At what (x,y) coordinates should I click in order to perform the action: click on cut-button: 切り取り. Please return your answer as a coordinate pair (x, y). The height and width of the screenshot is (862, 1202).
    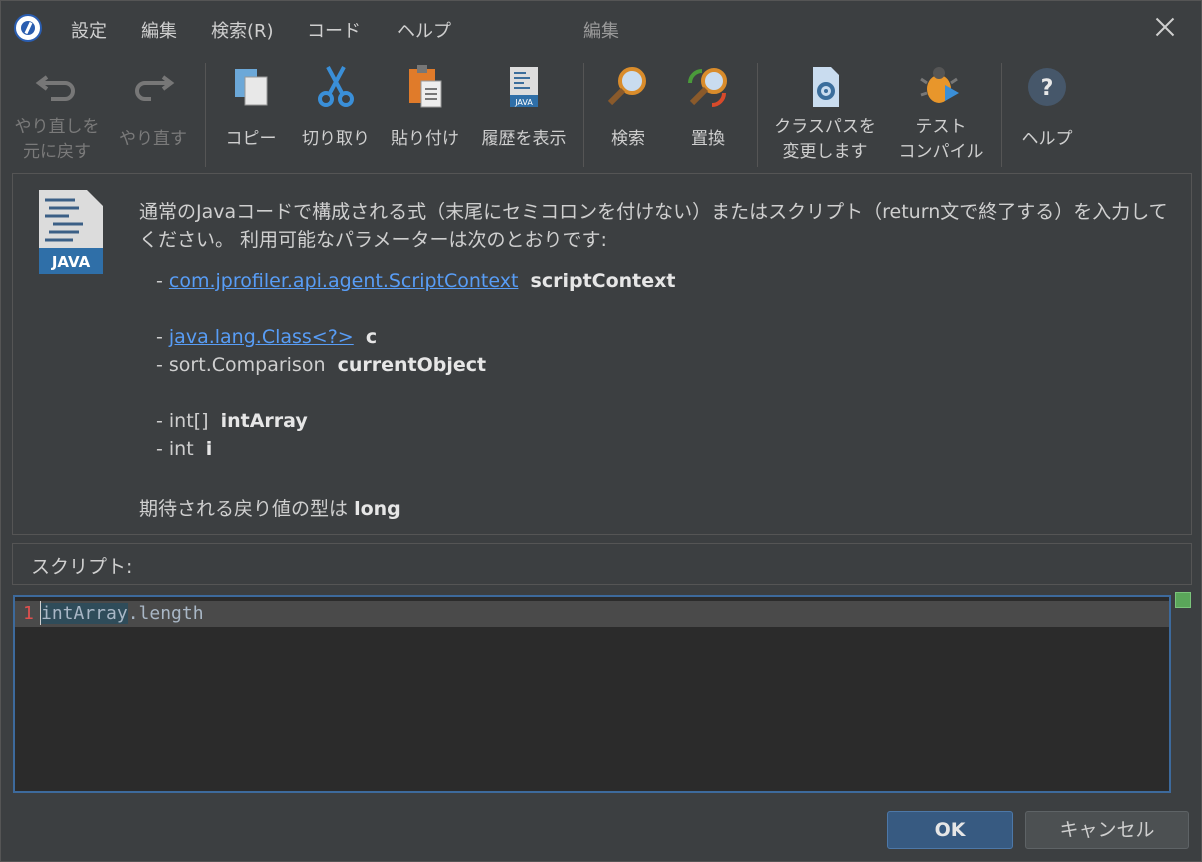
    Looking at the image, I should click on (336, 113).